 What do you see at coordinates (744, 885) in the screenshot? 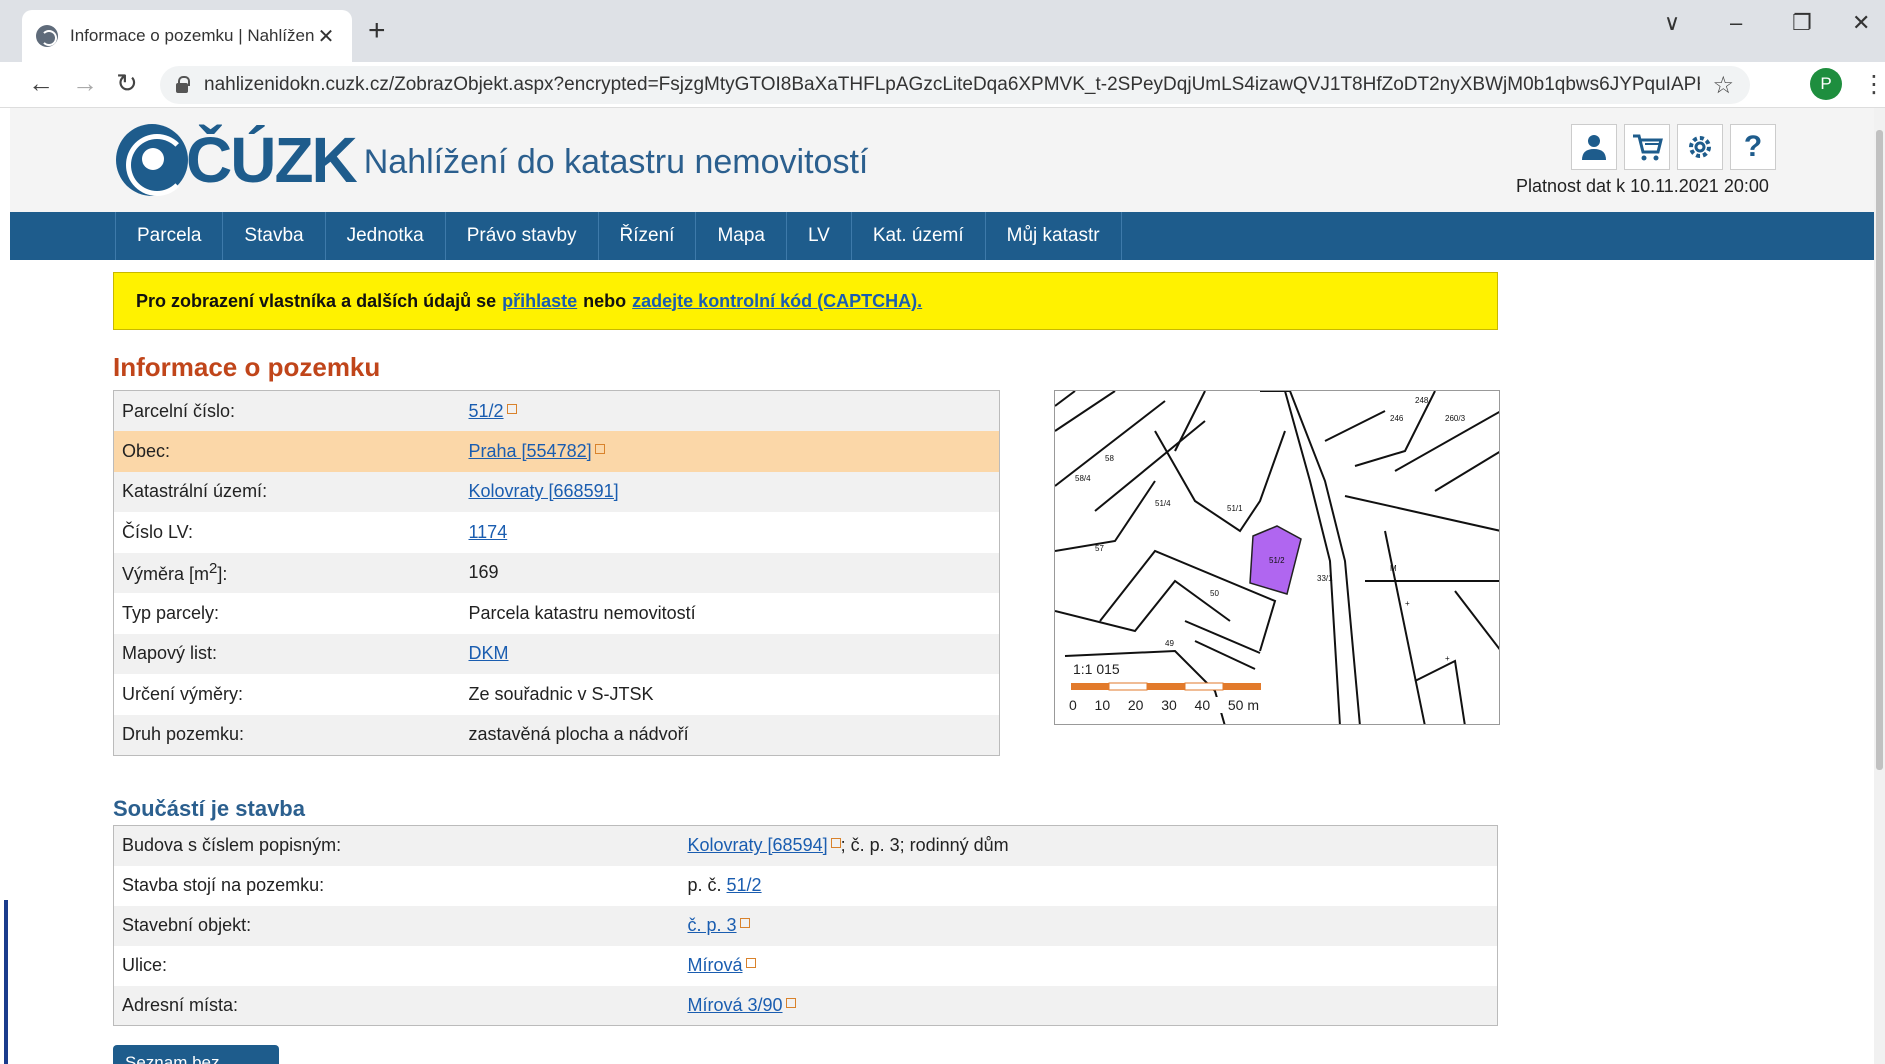
I see `stands-on-parcel-link: 51/2` at bounding box center [744, 885].